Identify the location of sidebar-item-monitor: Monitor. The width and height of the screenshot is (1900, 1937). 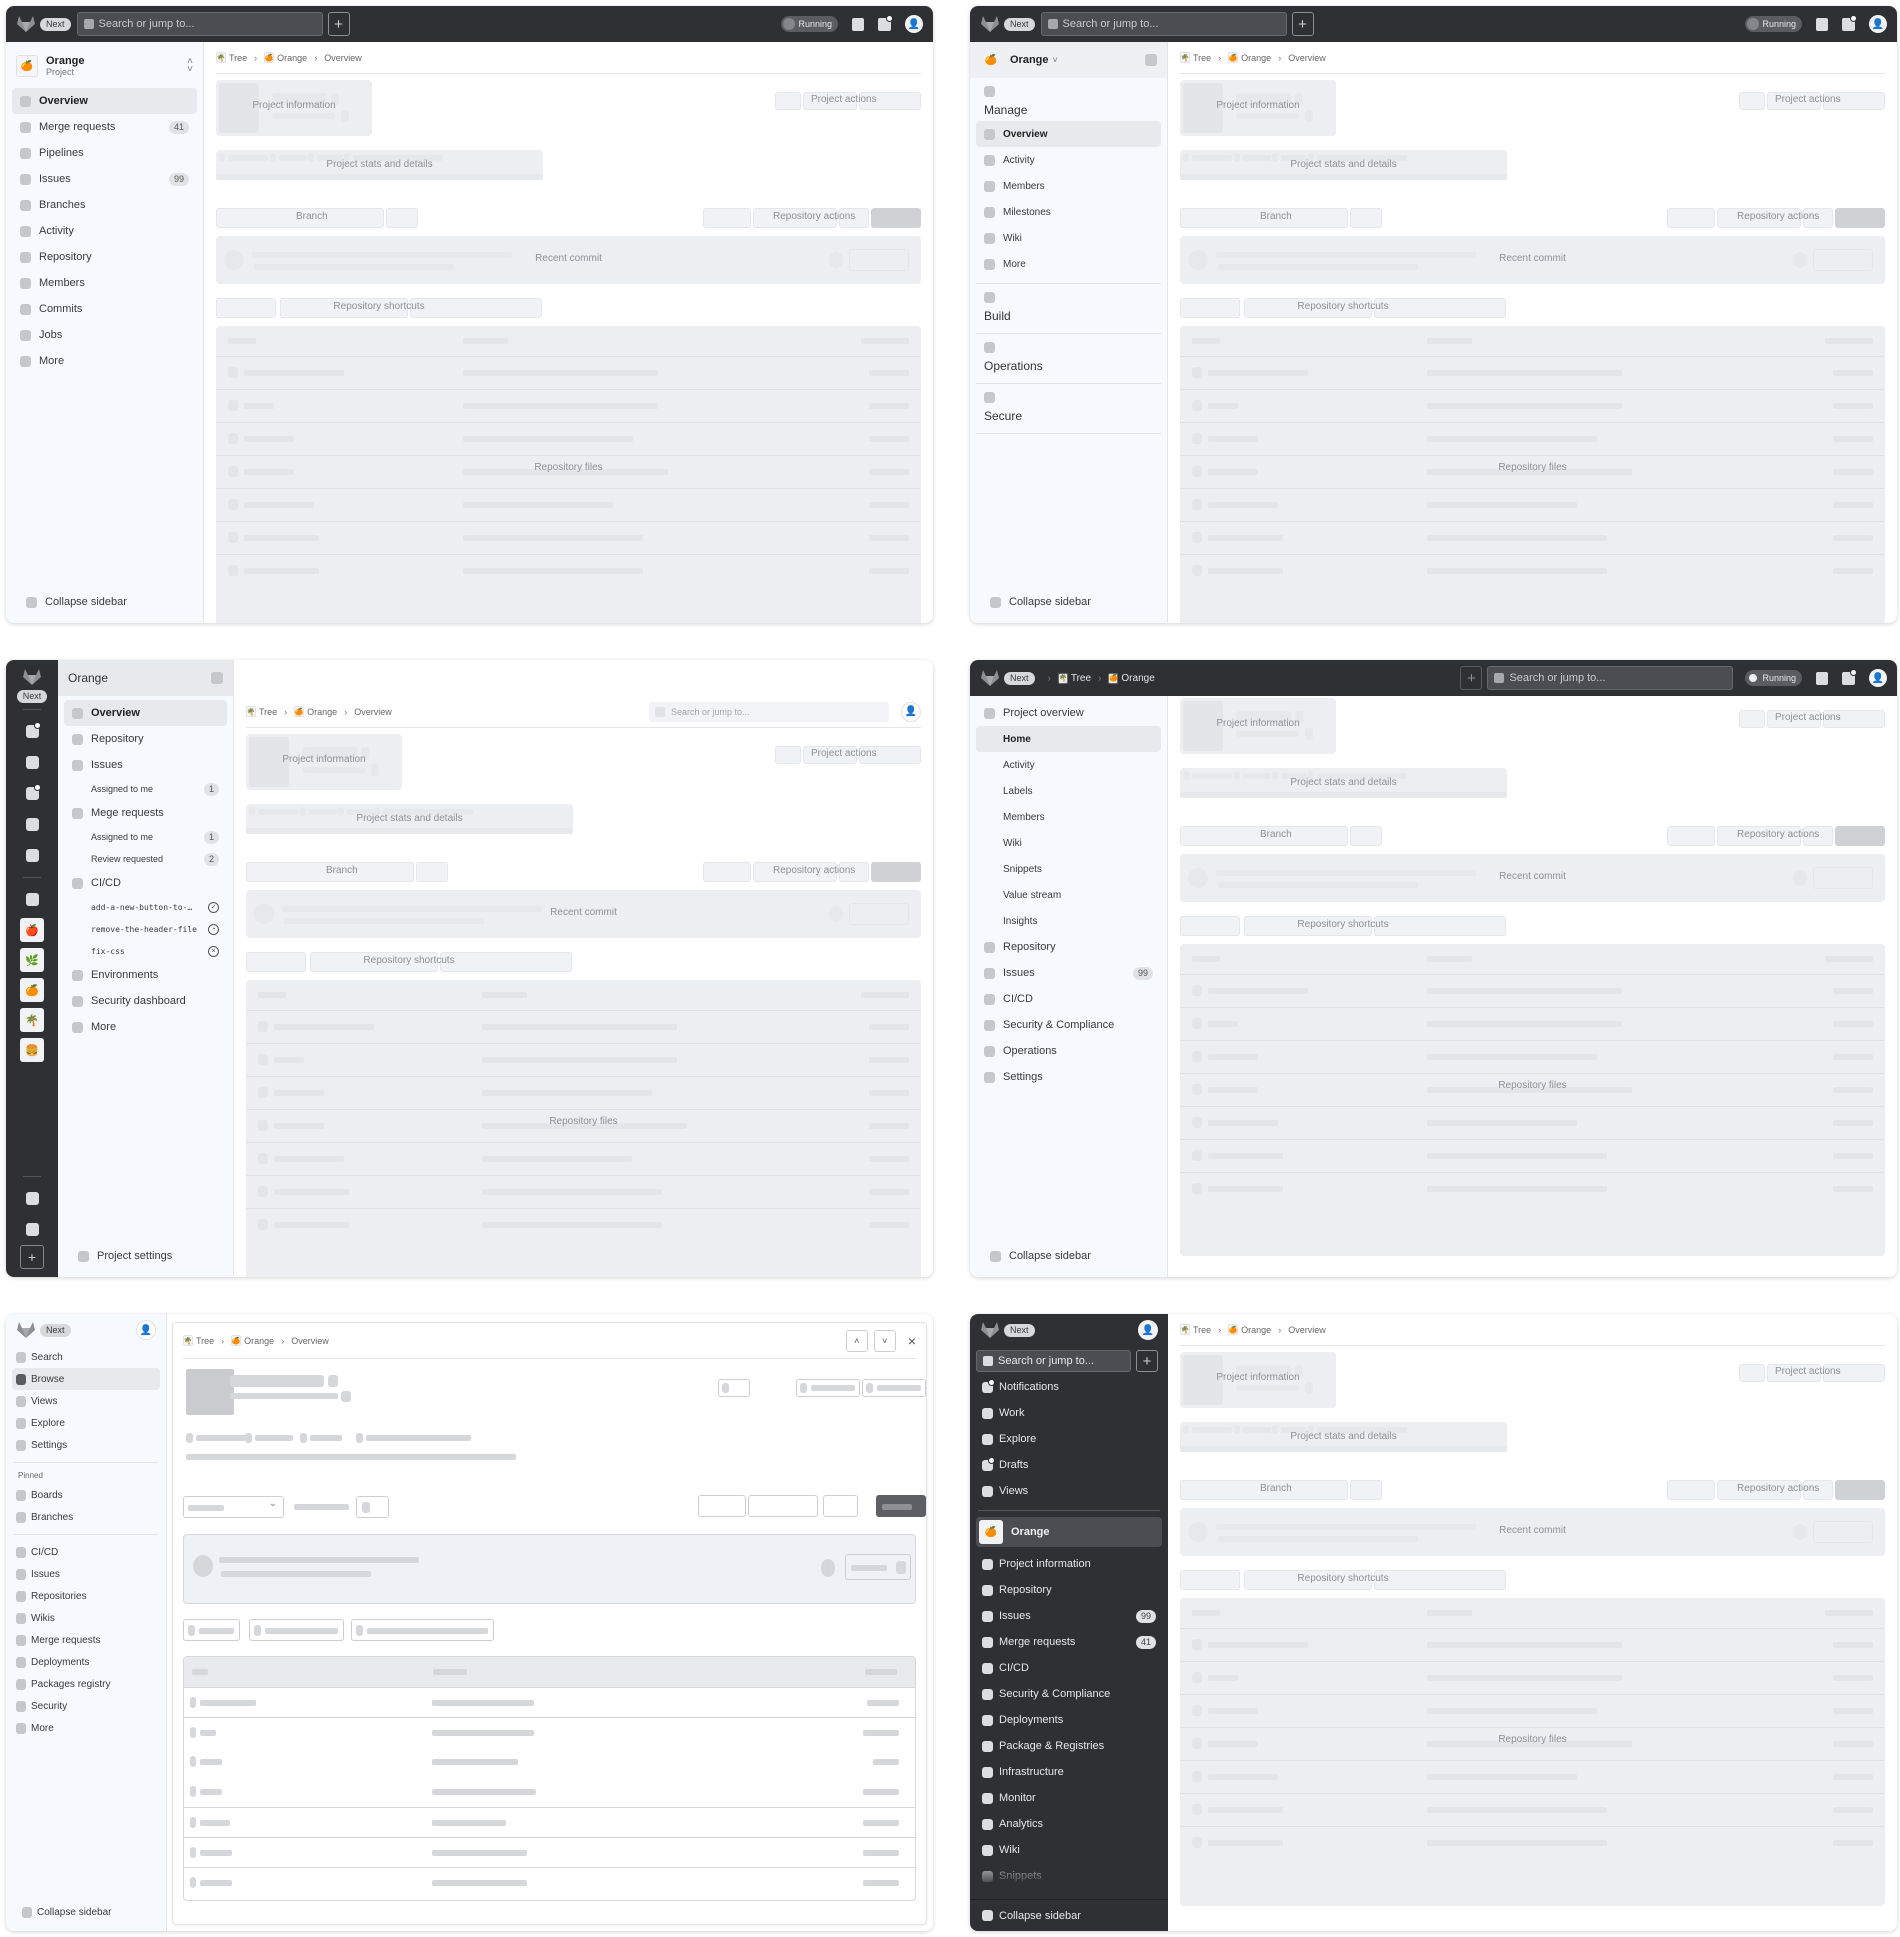
(1069, 1798).